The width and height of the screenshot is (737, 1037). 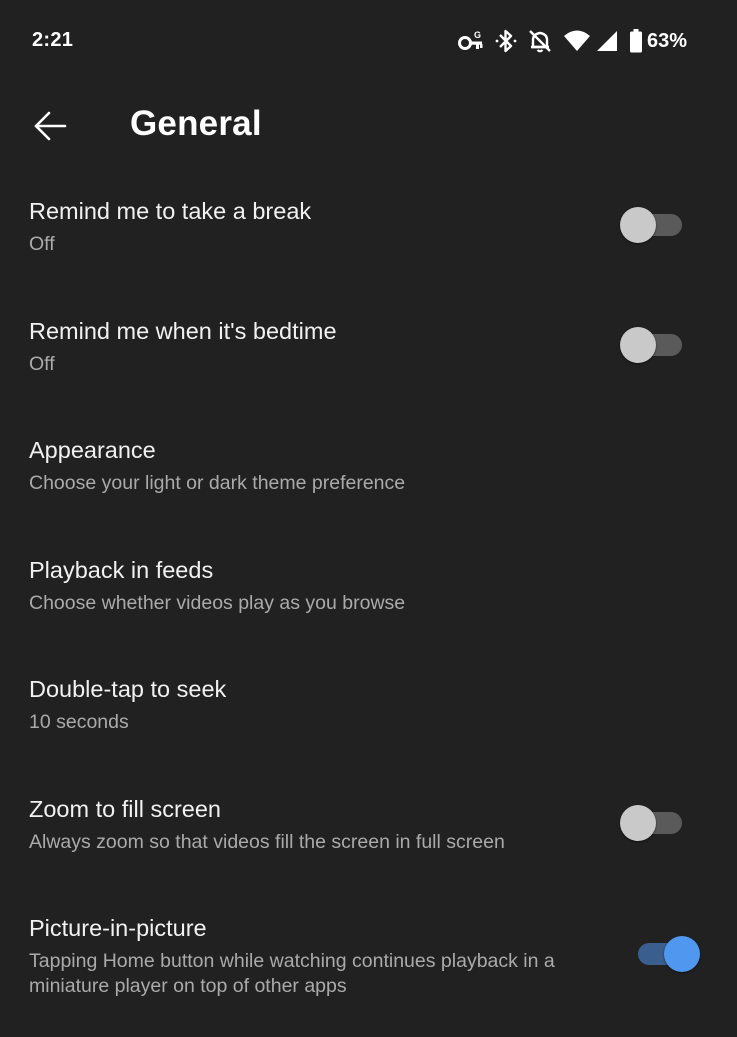 What do you see at coordinates (471, 41) in the screenshot?
I see `vpn-key-icon: G` at bounding box center [471, 41].